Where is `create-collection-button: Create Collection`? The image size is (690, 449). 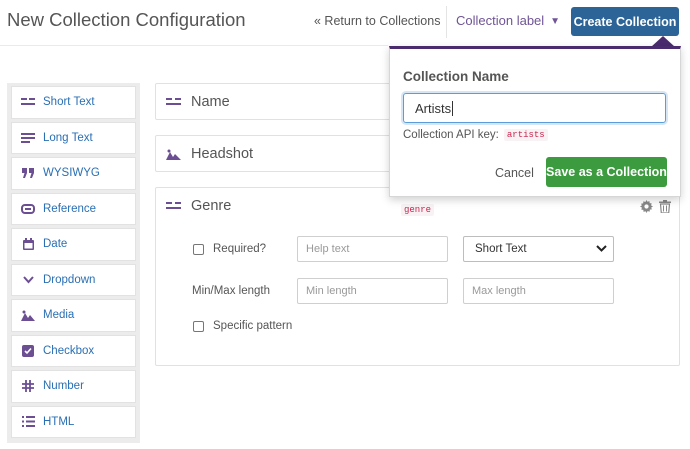
create-collection-button: Create Collection is located at coordinates (625, 21).